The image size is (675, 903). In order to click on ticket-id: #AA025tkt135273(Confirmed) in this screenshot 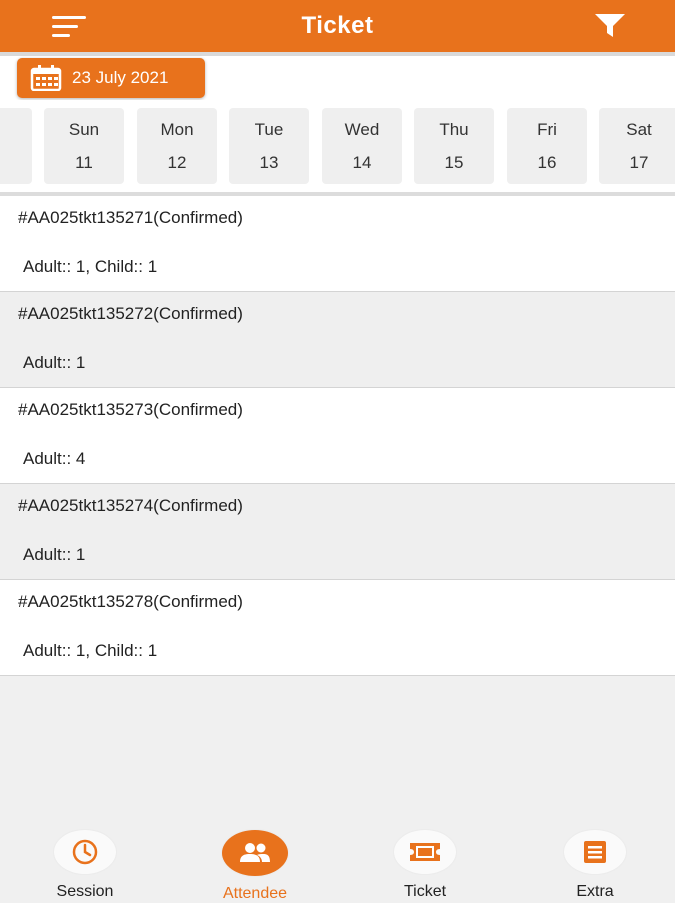, I will do `click(130, 409)`.